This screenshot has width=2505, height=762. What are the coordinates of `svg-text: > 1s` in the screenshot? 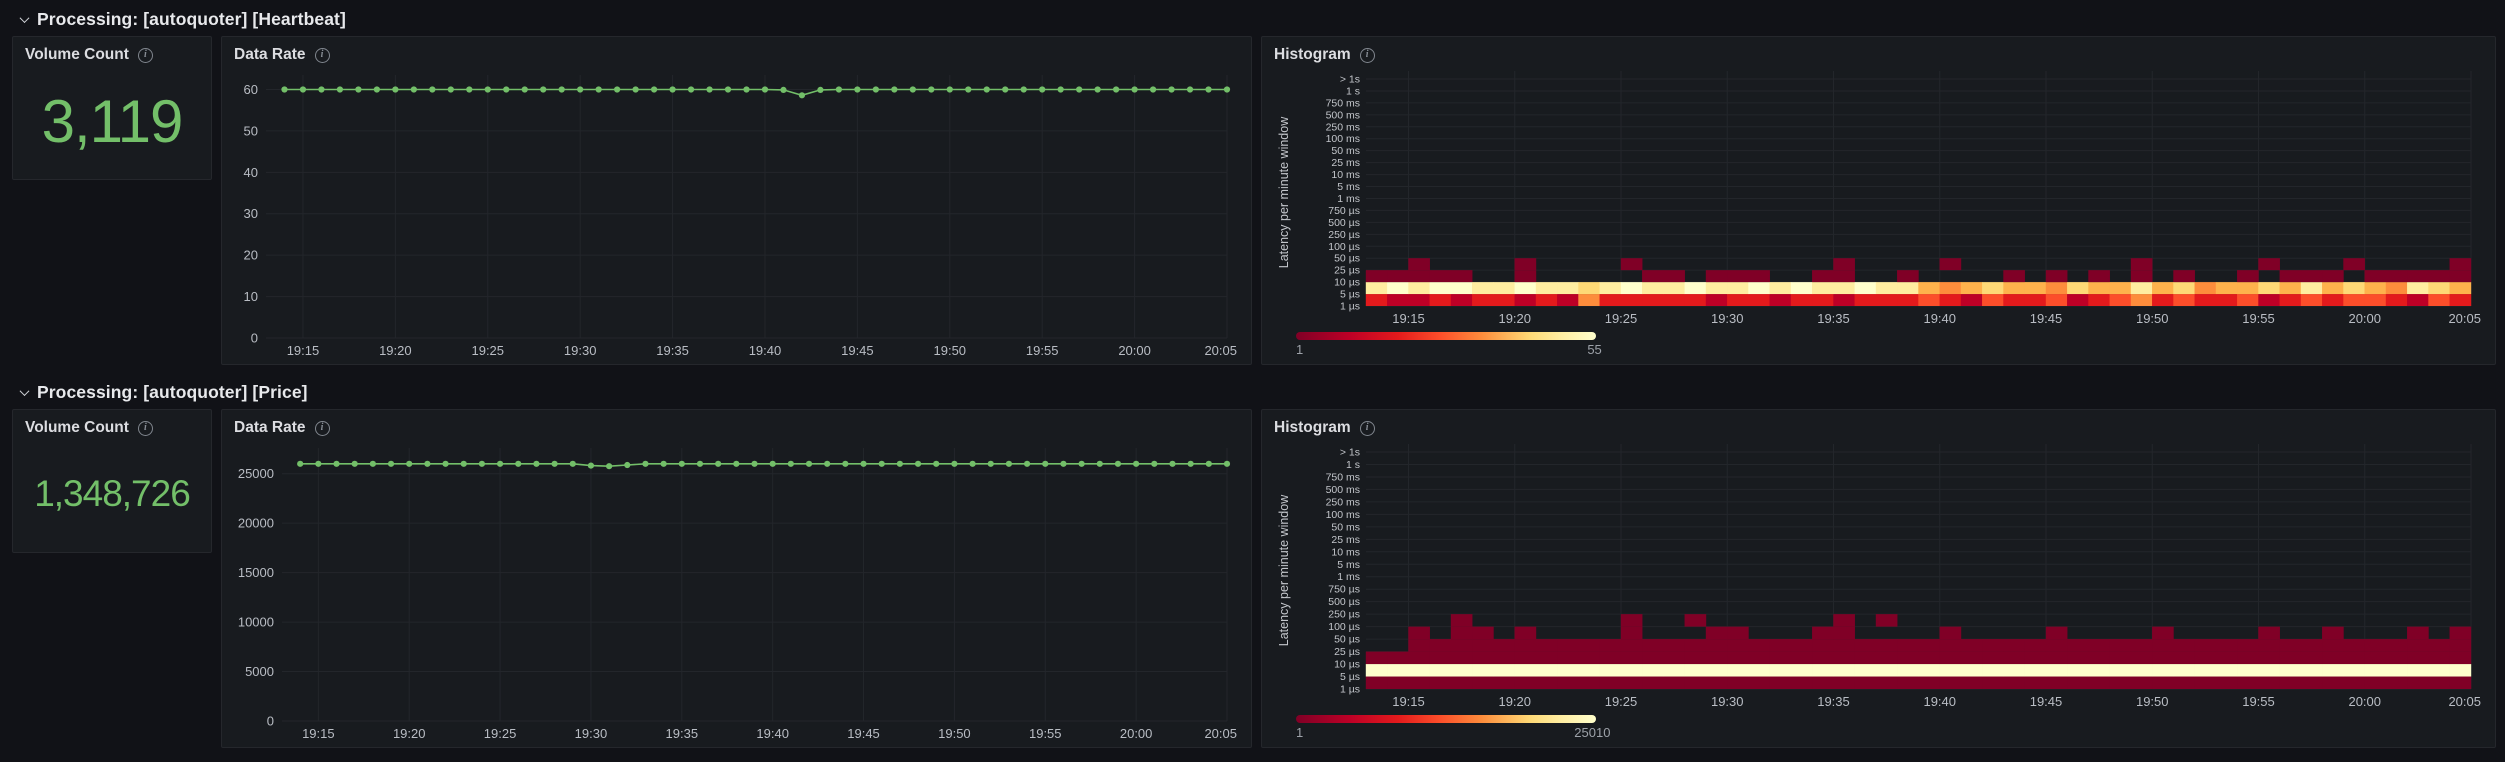 It's located at (1350, 453).